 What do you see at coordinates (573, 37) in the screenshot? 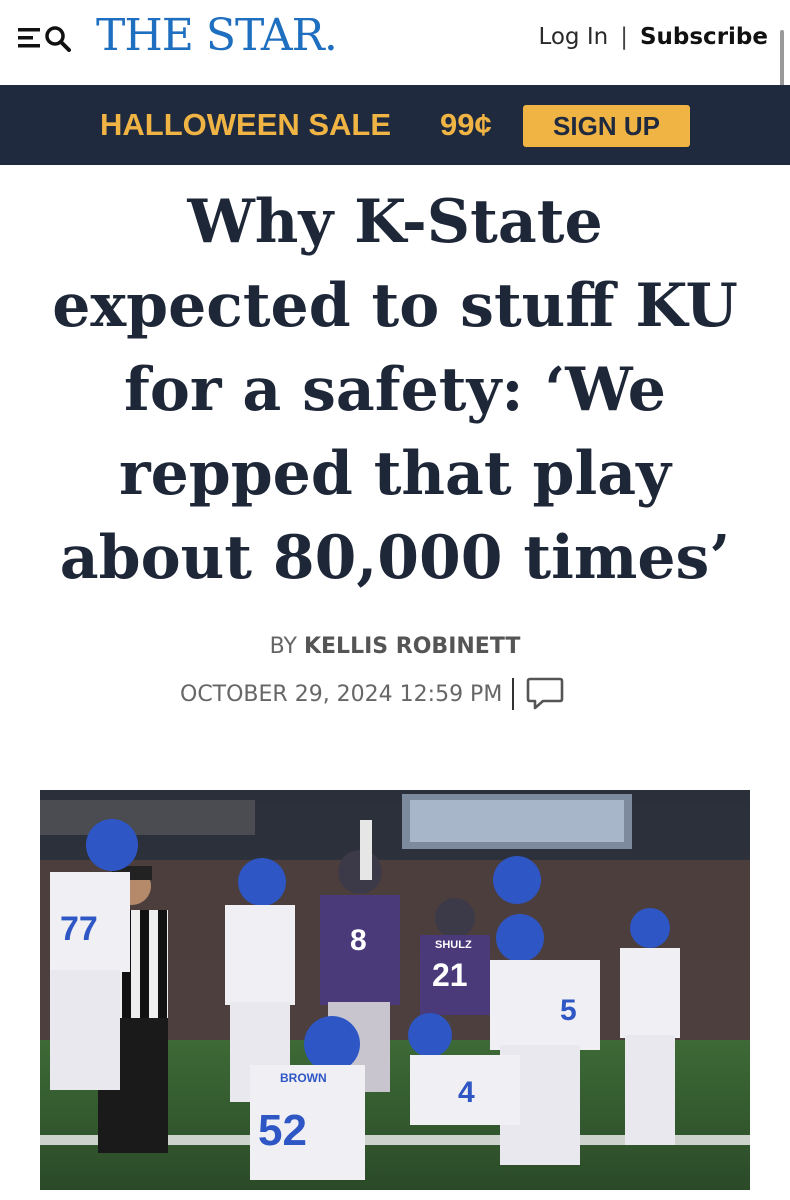
I see `login-link: Log In` at bounding box center [573, 37].